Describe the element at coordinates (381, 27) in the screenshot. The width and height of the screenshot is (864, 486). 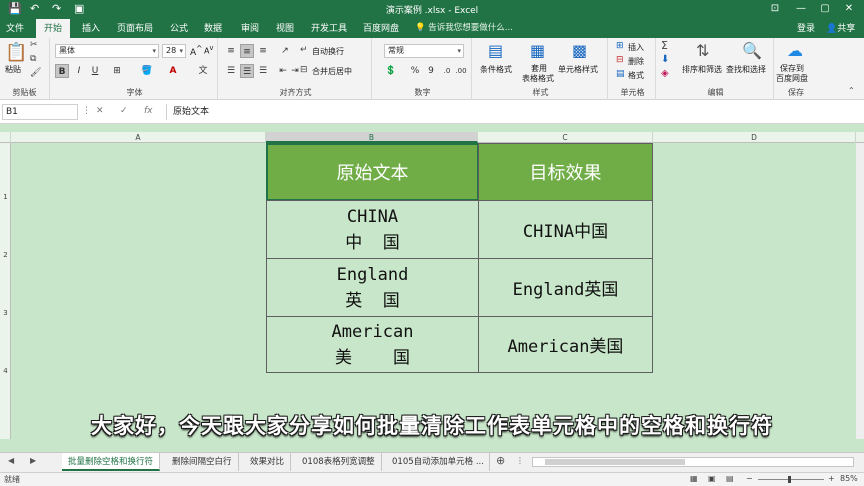
I see `tab-baidu-netdisk: 百度网盘` at that location.